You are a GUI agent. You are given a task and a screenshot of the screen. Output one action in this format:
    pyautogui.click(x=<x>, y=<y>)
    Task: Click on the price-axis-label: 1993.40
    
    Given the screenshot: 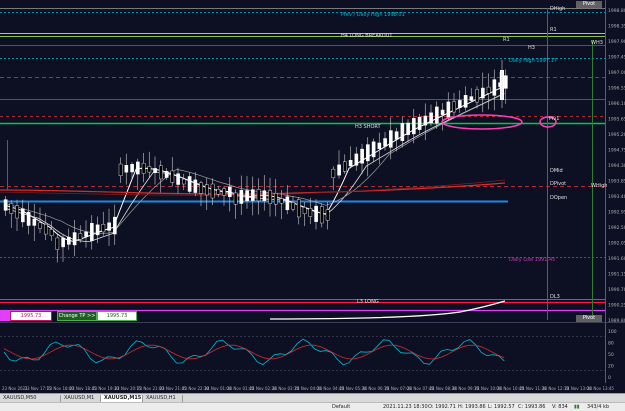 What is the action you would take?
    pyautogui.click(x=616, y=197)
    